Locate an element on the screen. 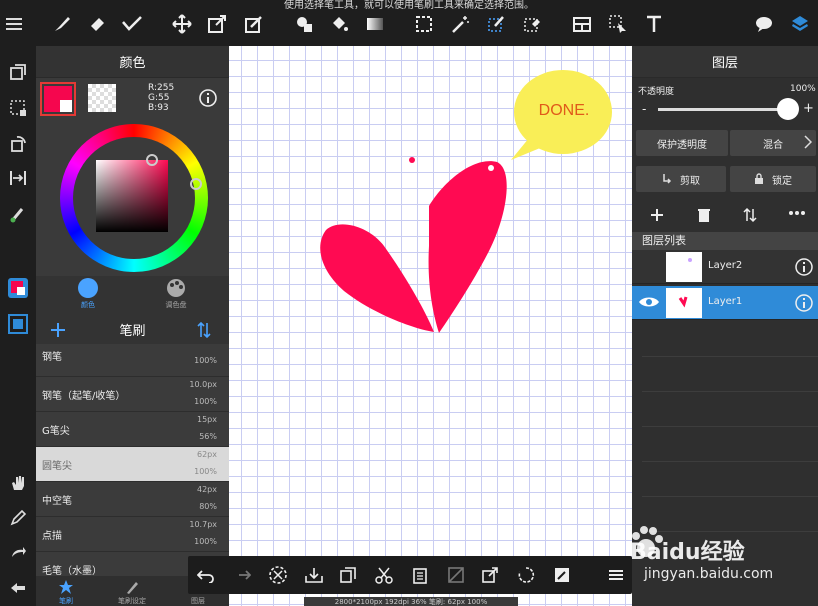 This screenshot has height=606, width=818. add-layer-icon is located at coordinates (657, 215).